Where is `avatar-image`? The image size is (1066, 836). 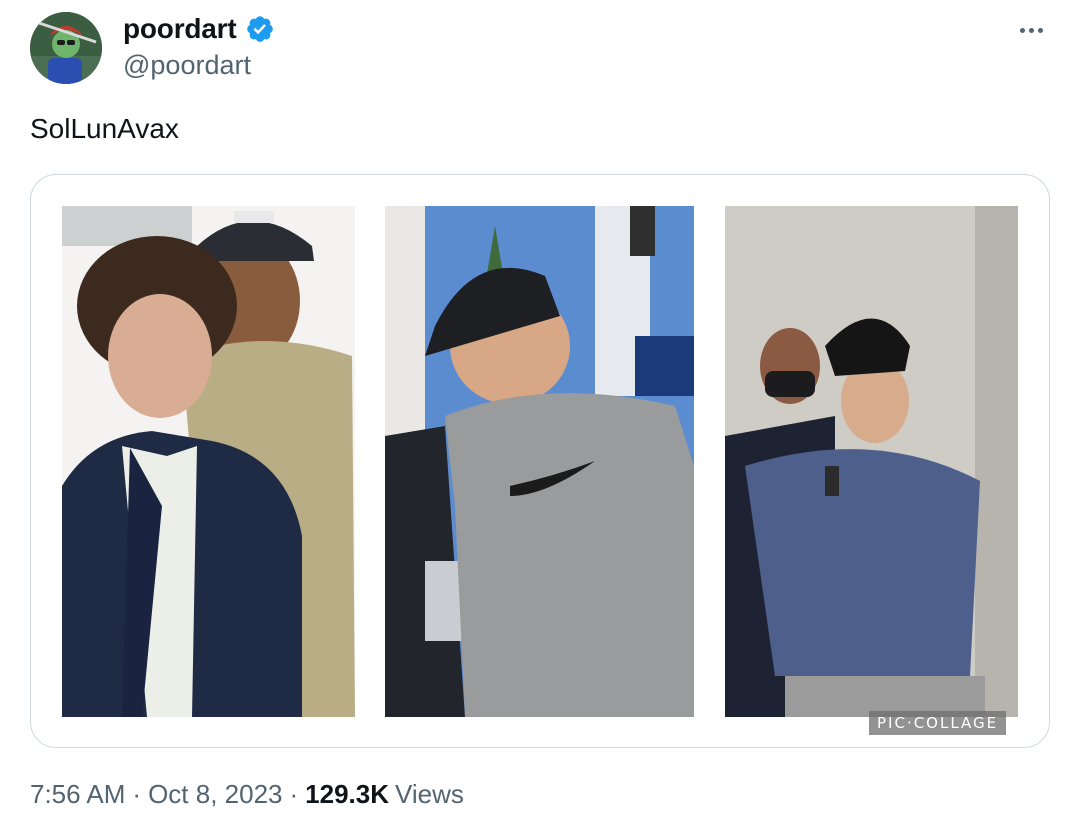
avatar-image is located at coordinates (66, 48).